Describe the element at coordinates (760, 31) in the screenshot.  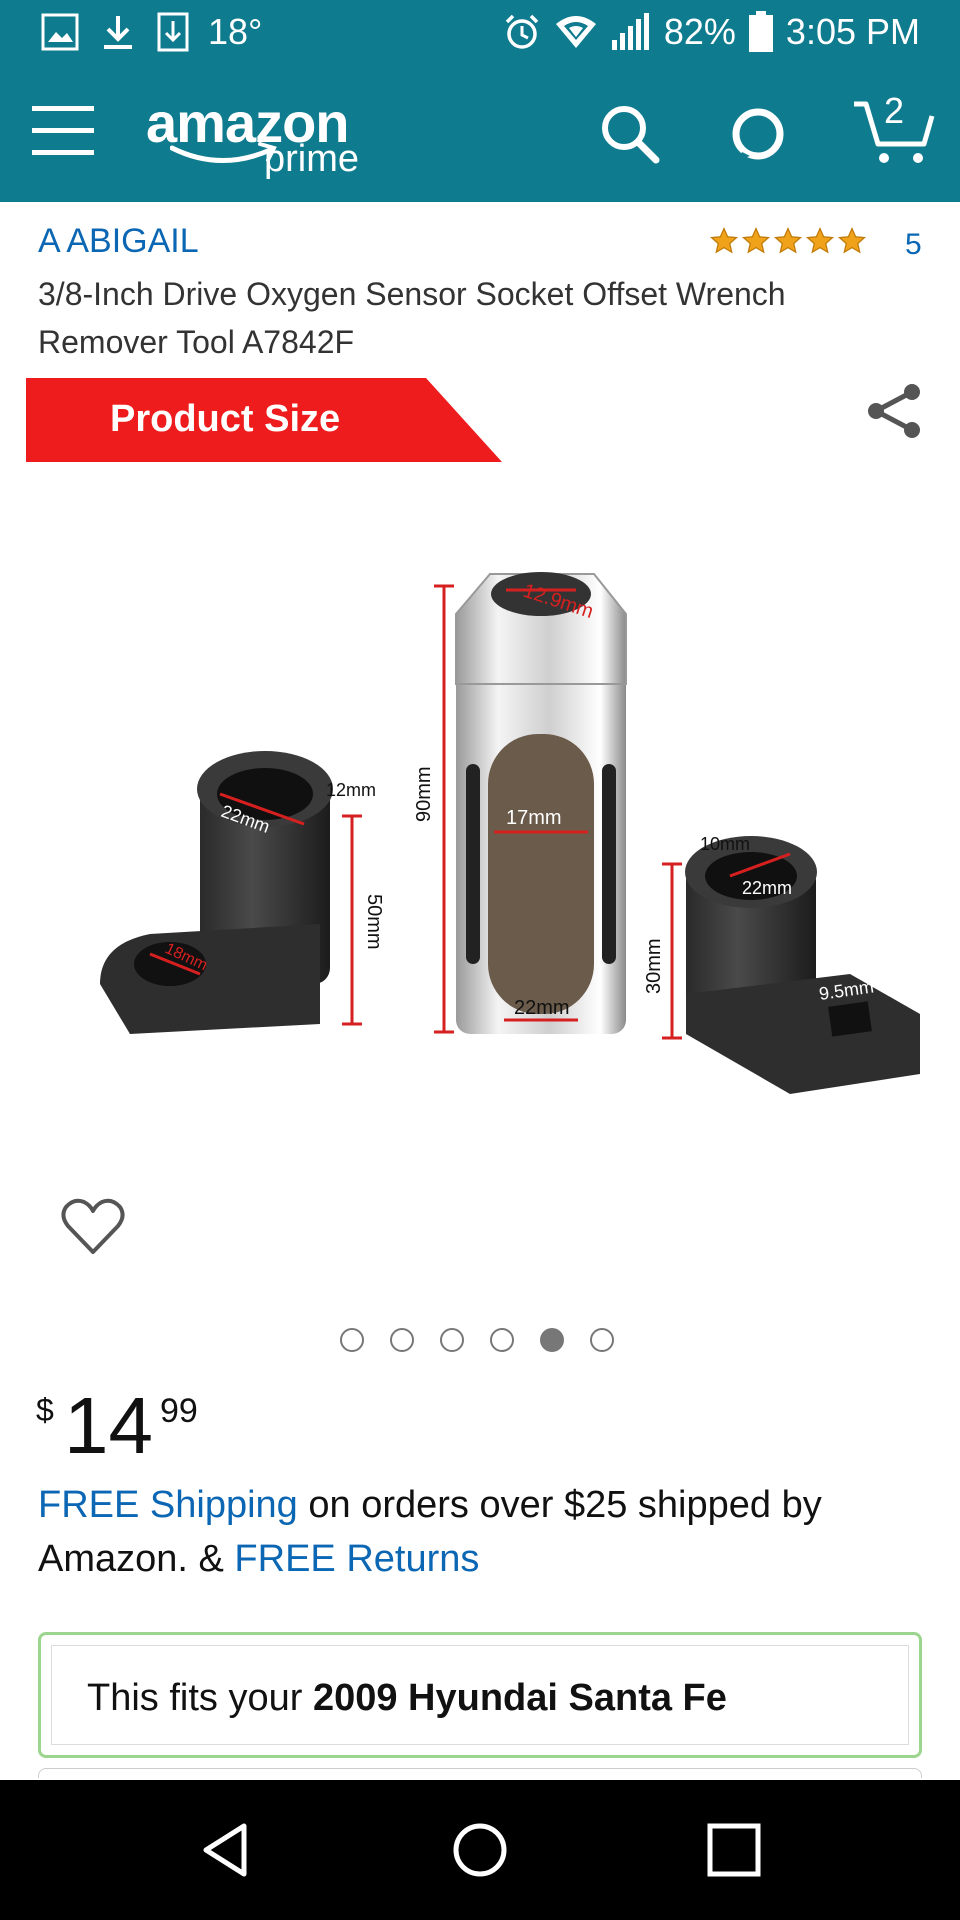
I see `battery-icon` at that location.